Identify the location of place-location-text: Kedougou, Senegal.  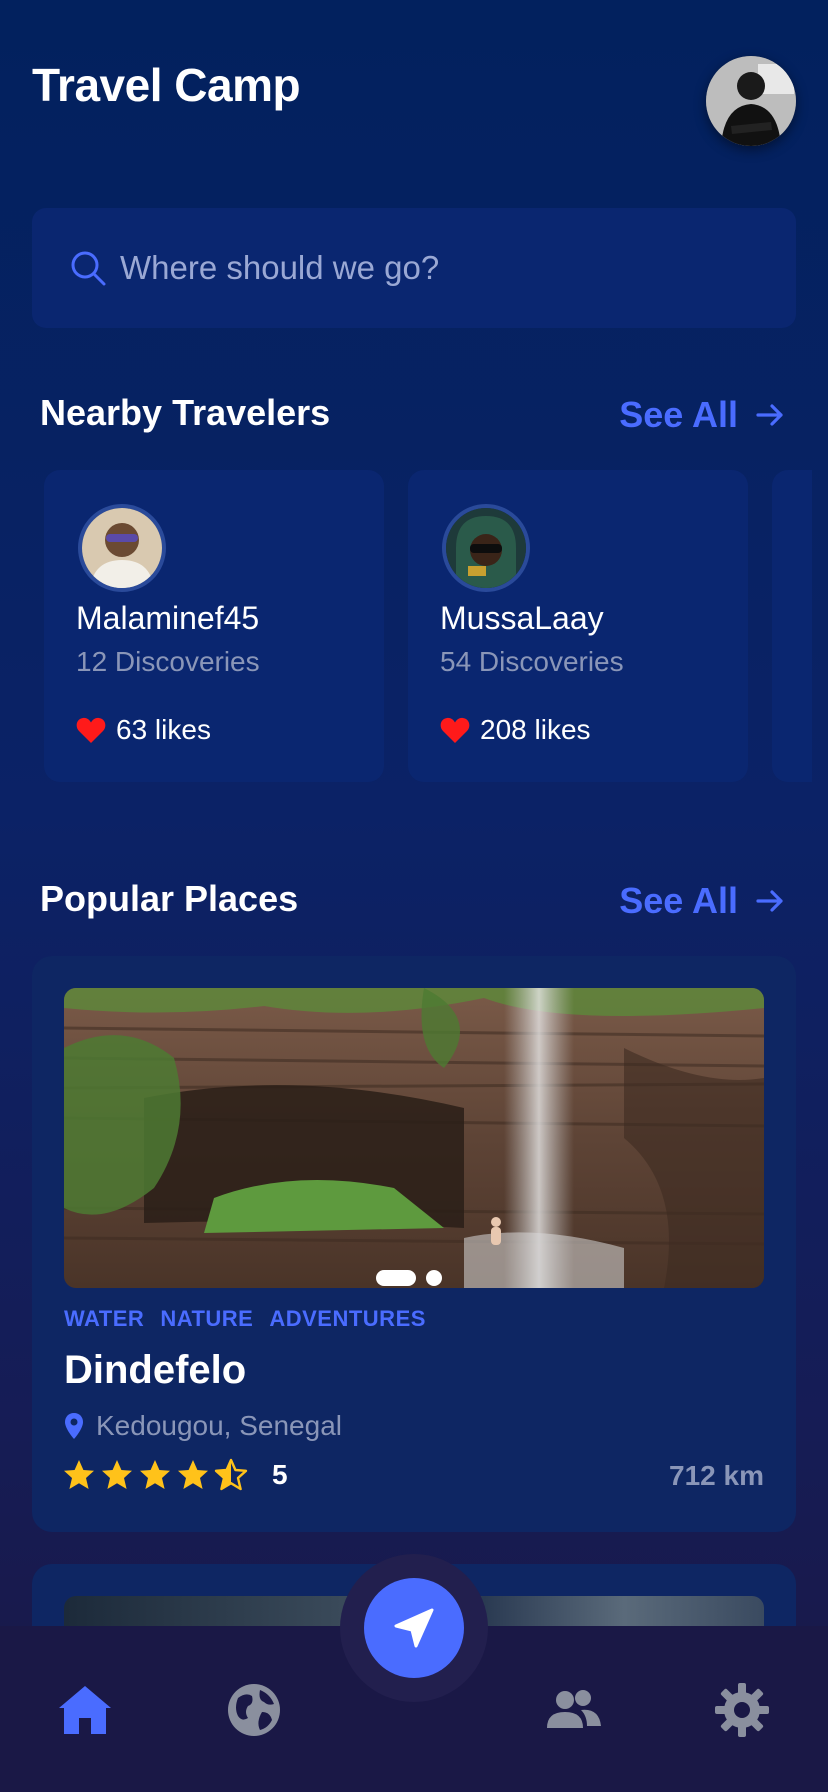
(219, 1425).